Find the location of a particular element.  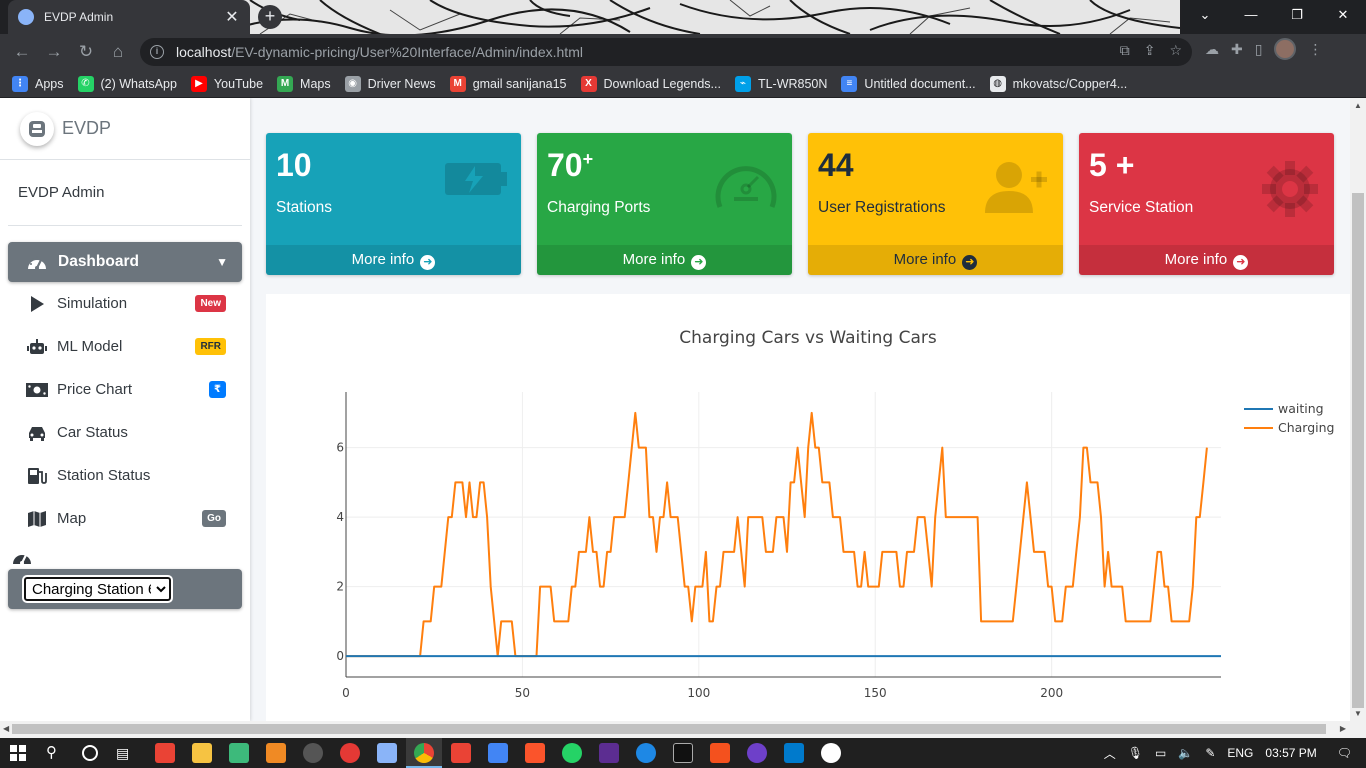

vertical-scrollbar: ▲ ▼ is located at coordinates (1358, 409).